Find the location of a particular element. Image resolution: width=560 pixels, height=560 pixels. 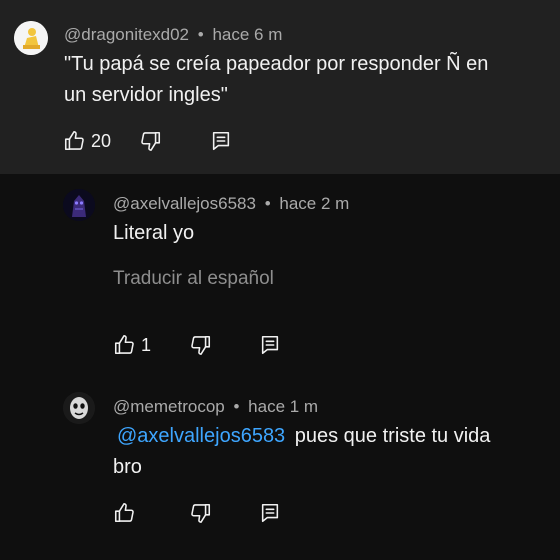

user-mention-link: @axelvallejos6583 is located at coordinates (201, 436).